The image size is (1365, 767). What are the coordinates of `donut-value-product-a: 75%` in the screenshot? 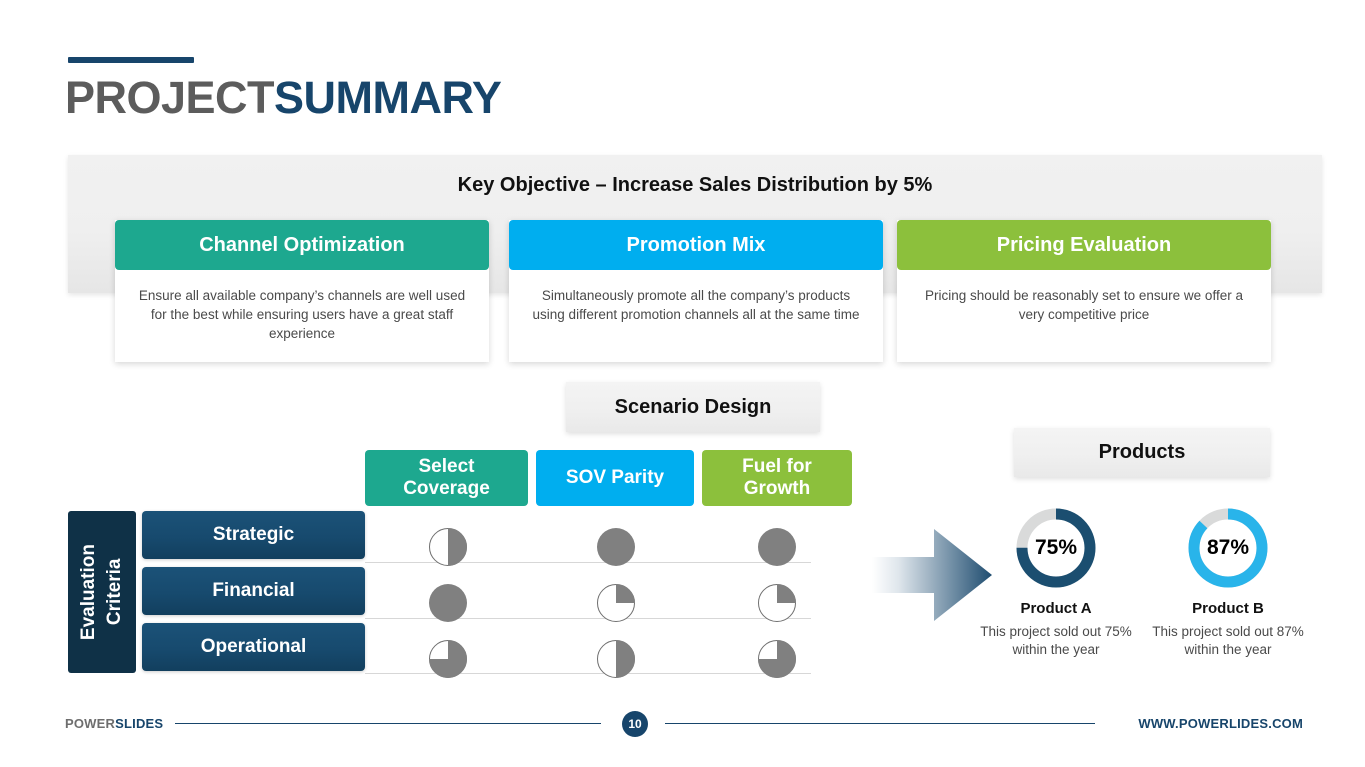 It's located at (1056, 547).